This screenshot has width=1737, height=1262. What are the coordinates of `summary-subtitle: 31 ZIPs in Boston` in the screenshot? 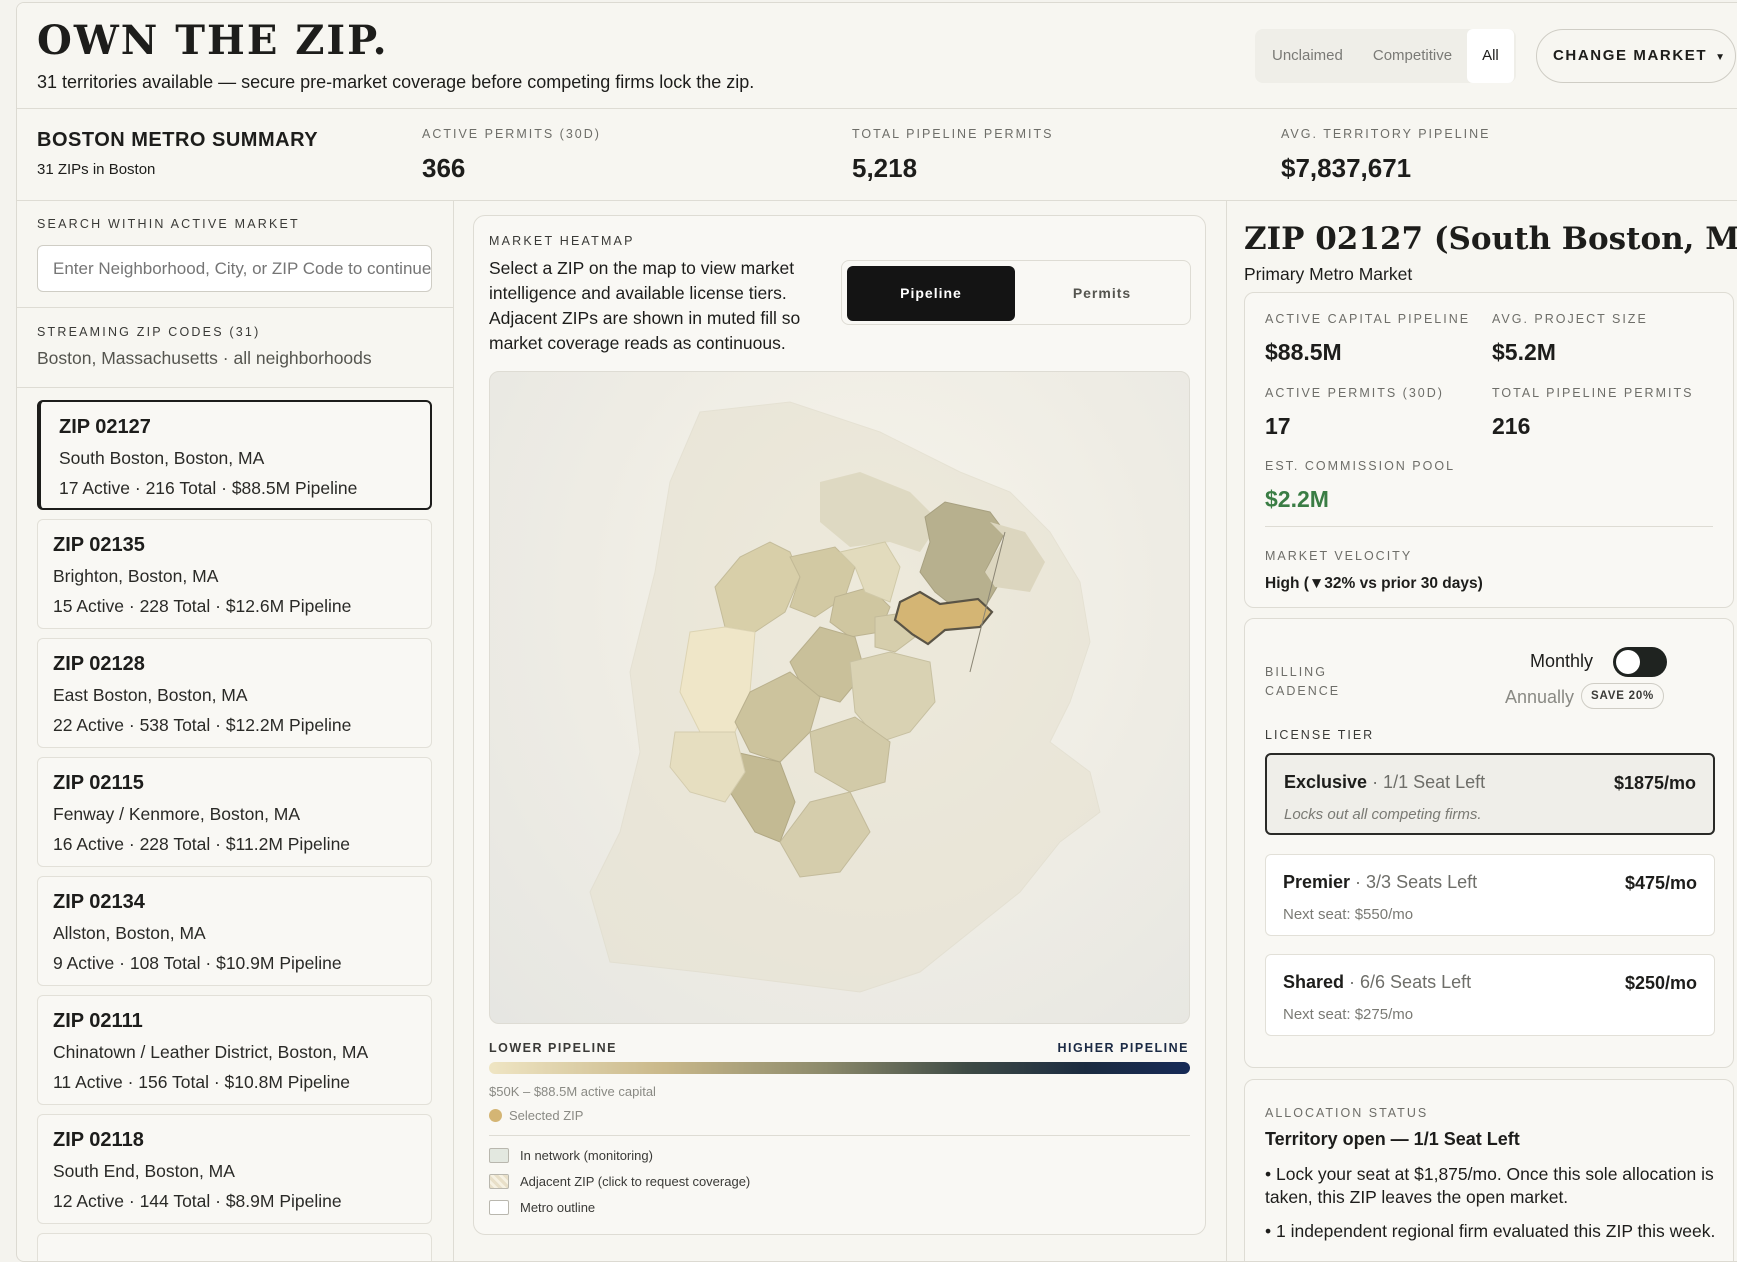 It's located at (96, 169).